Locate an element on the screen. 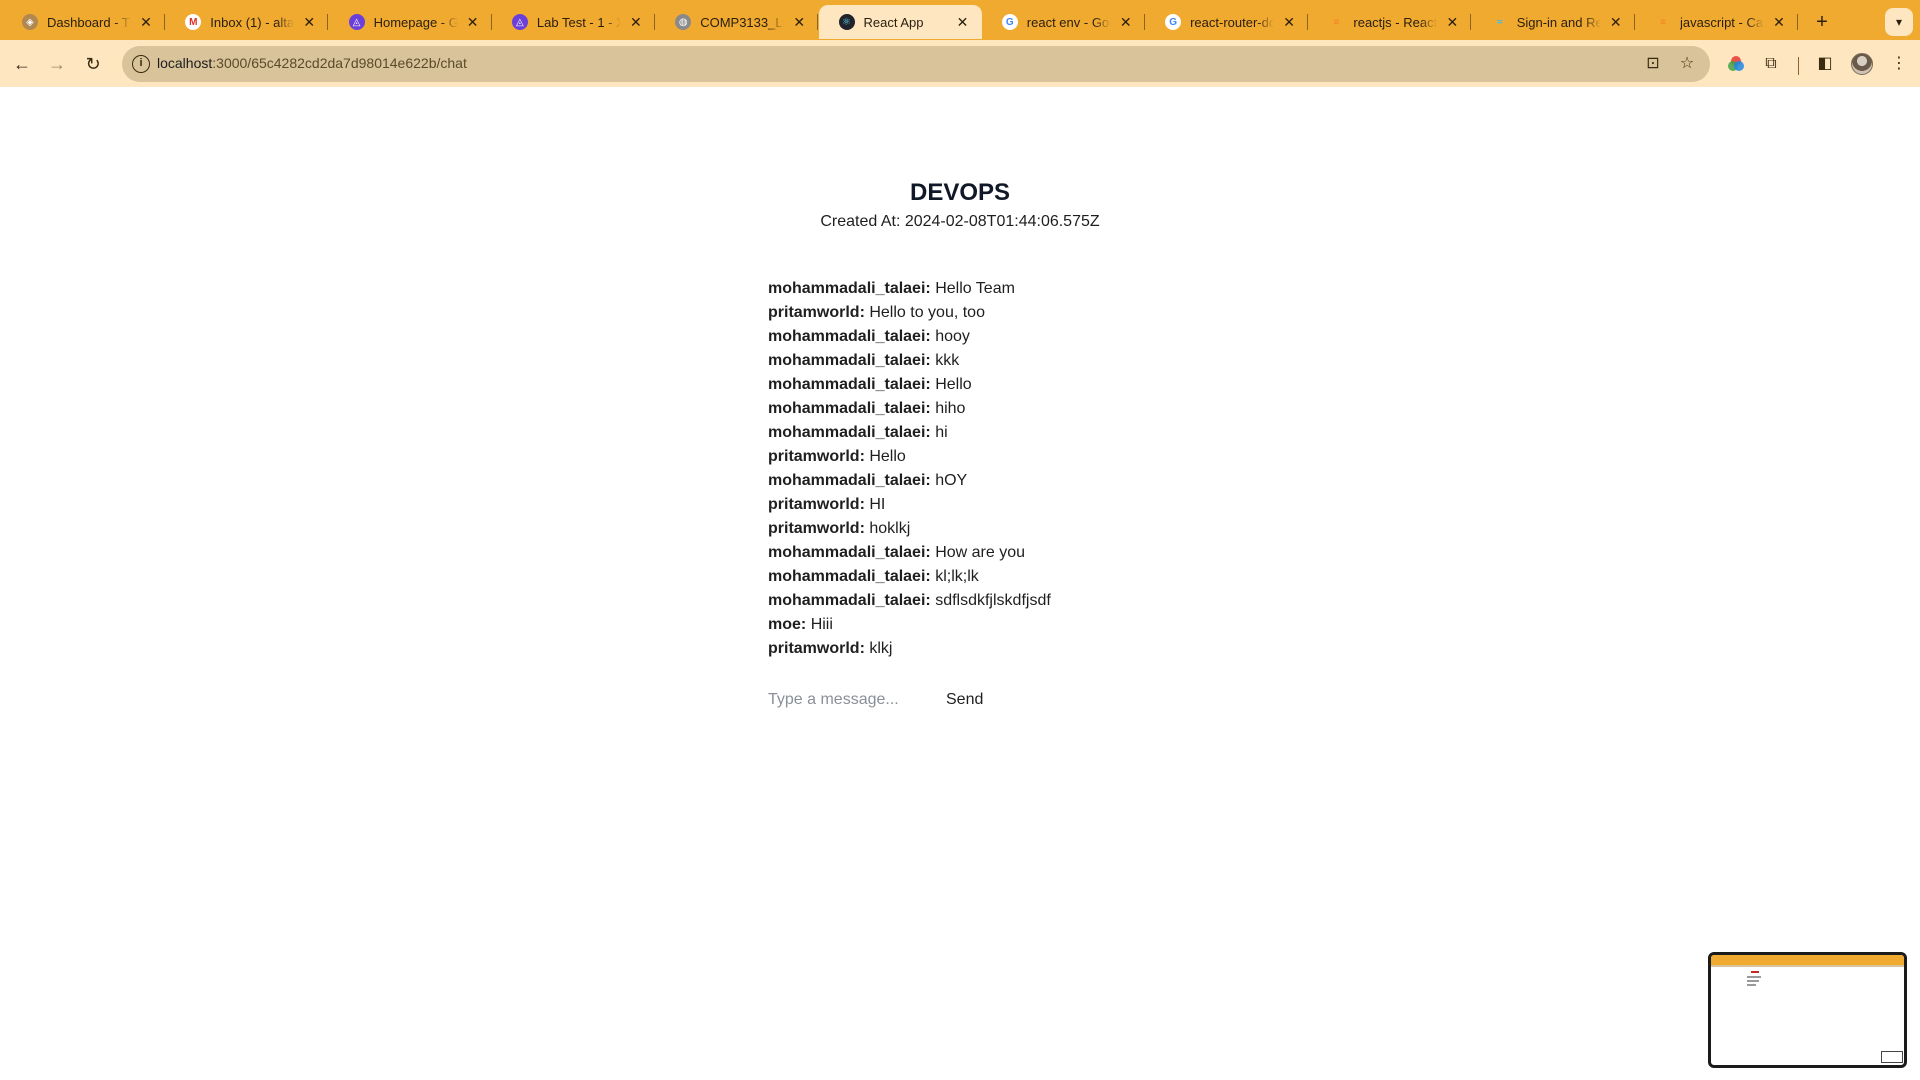  room-created-at: Created At: 2024-02-08T01:44:06.575Z is located at coordinates (960, 221).